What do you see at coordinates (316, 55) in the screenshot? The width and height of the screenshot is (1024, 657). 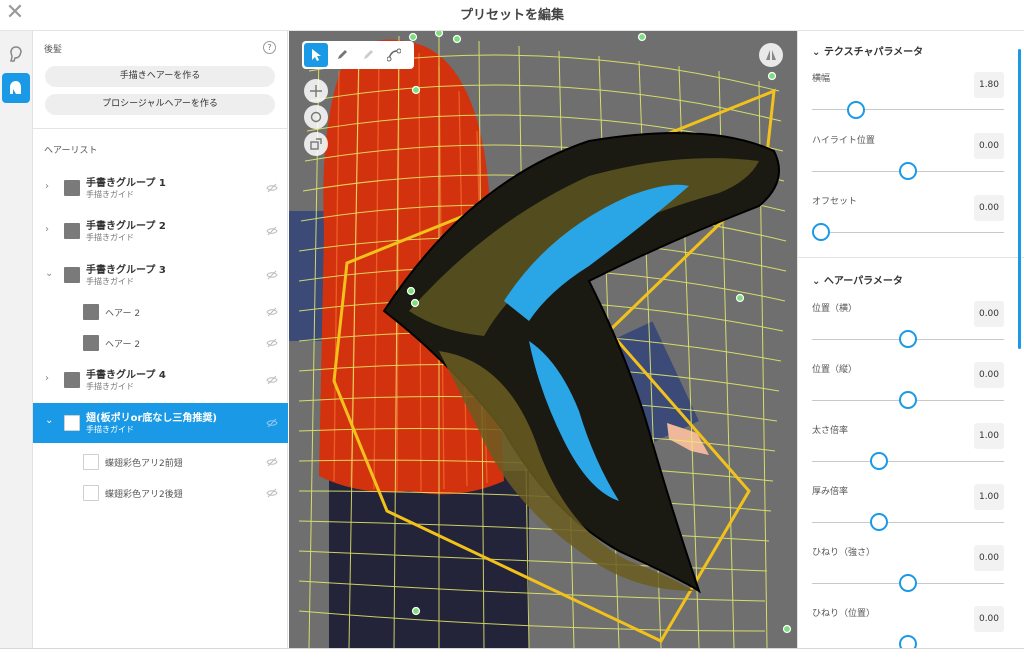 I see `select-arrow-icon` at bounding box center [316, 55].